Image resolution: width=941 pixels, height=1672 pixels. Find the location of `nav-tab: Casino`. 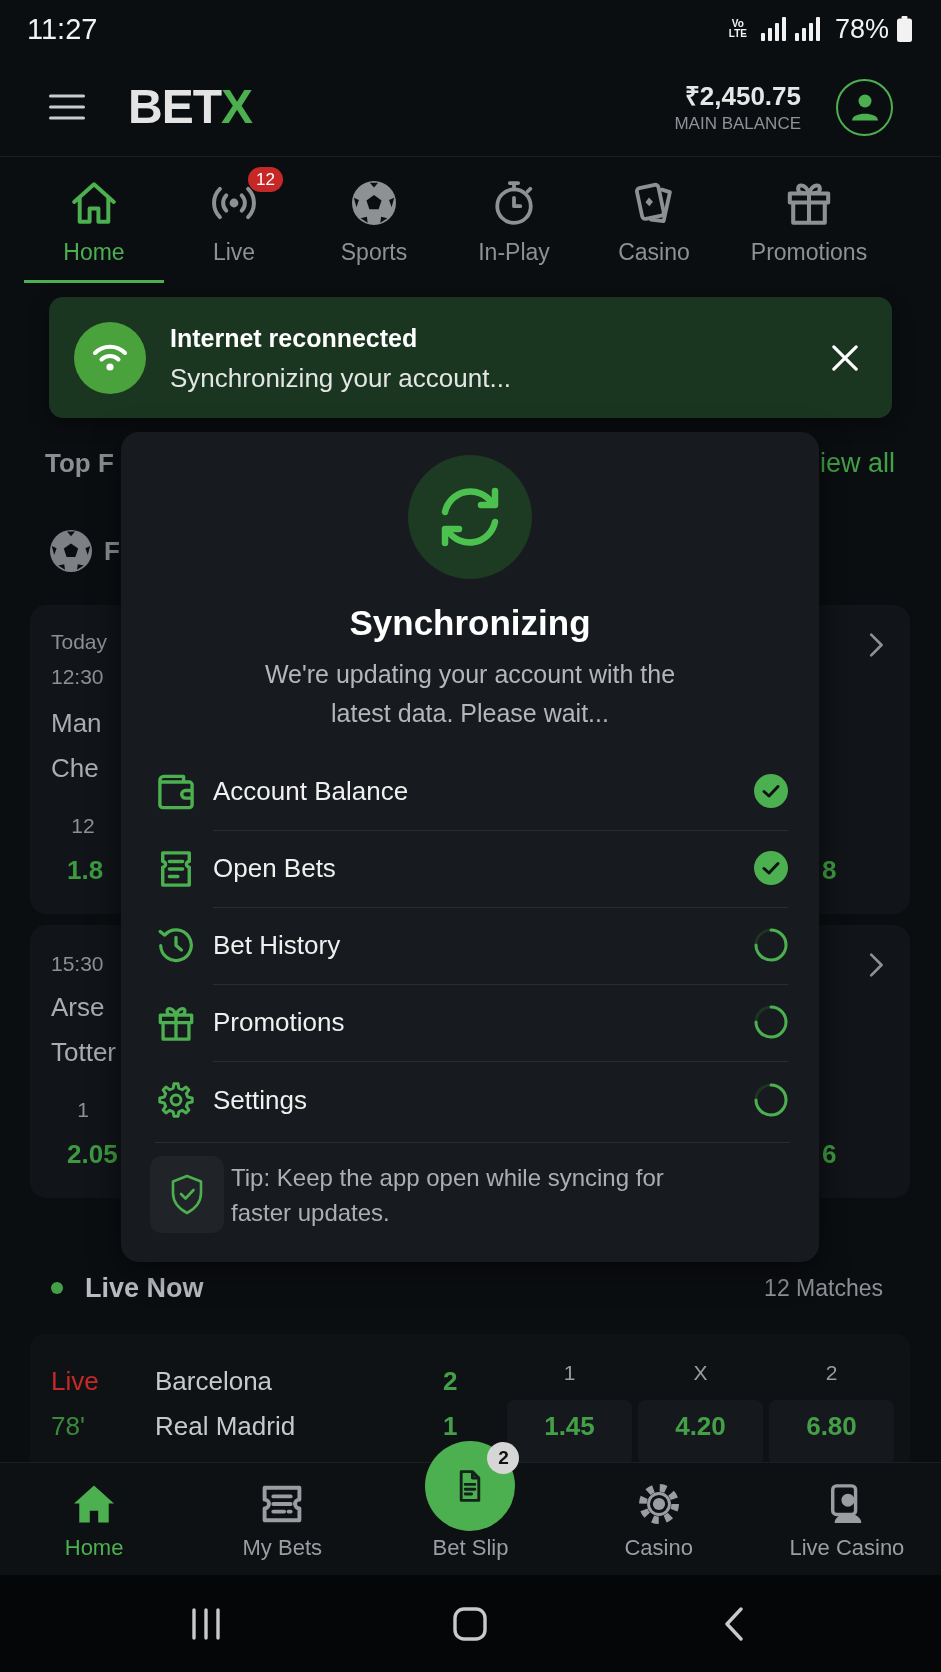

nav-tab: Casino is located at coordinates (654, 220).